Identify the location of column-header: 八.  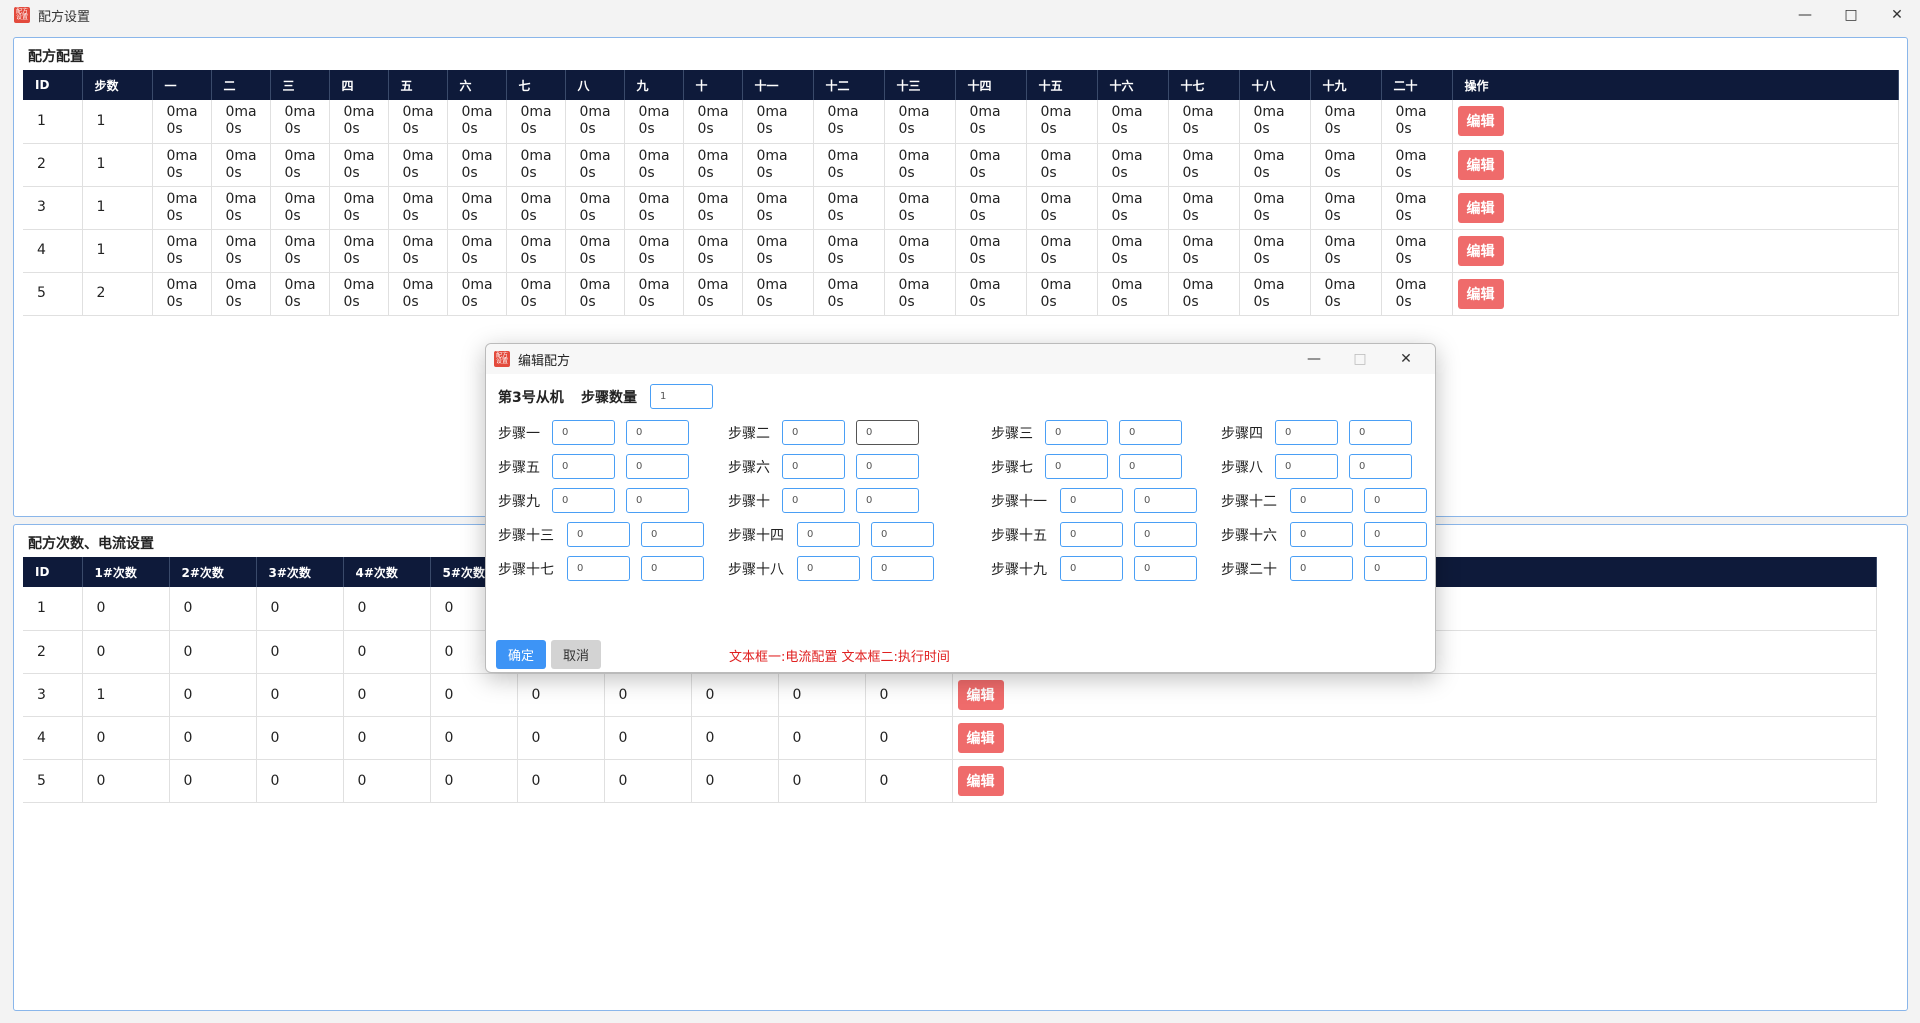
(595, 85).